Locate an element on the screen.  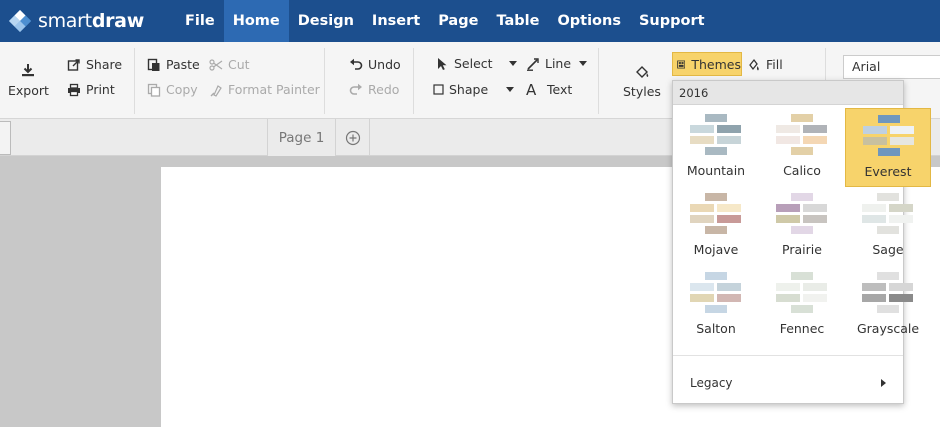
print-button: Print is located at coordinates (91, 89).